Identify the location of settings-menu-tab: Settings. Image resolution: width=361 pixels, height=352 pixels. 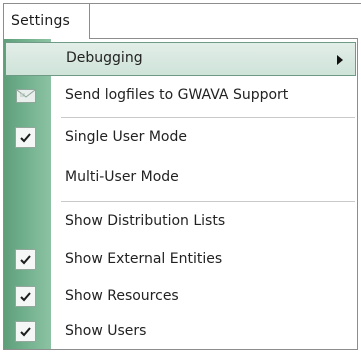
(46, 21).